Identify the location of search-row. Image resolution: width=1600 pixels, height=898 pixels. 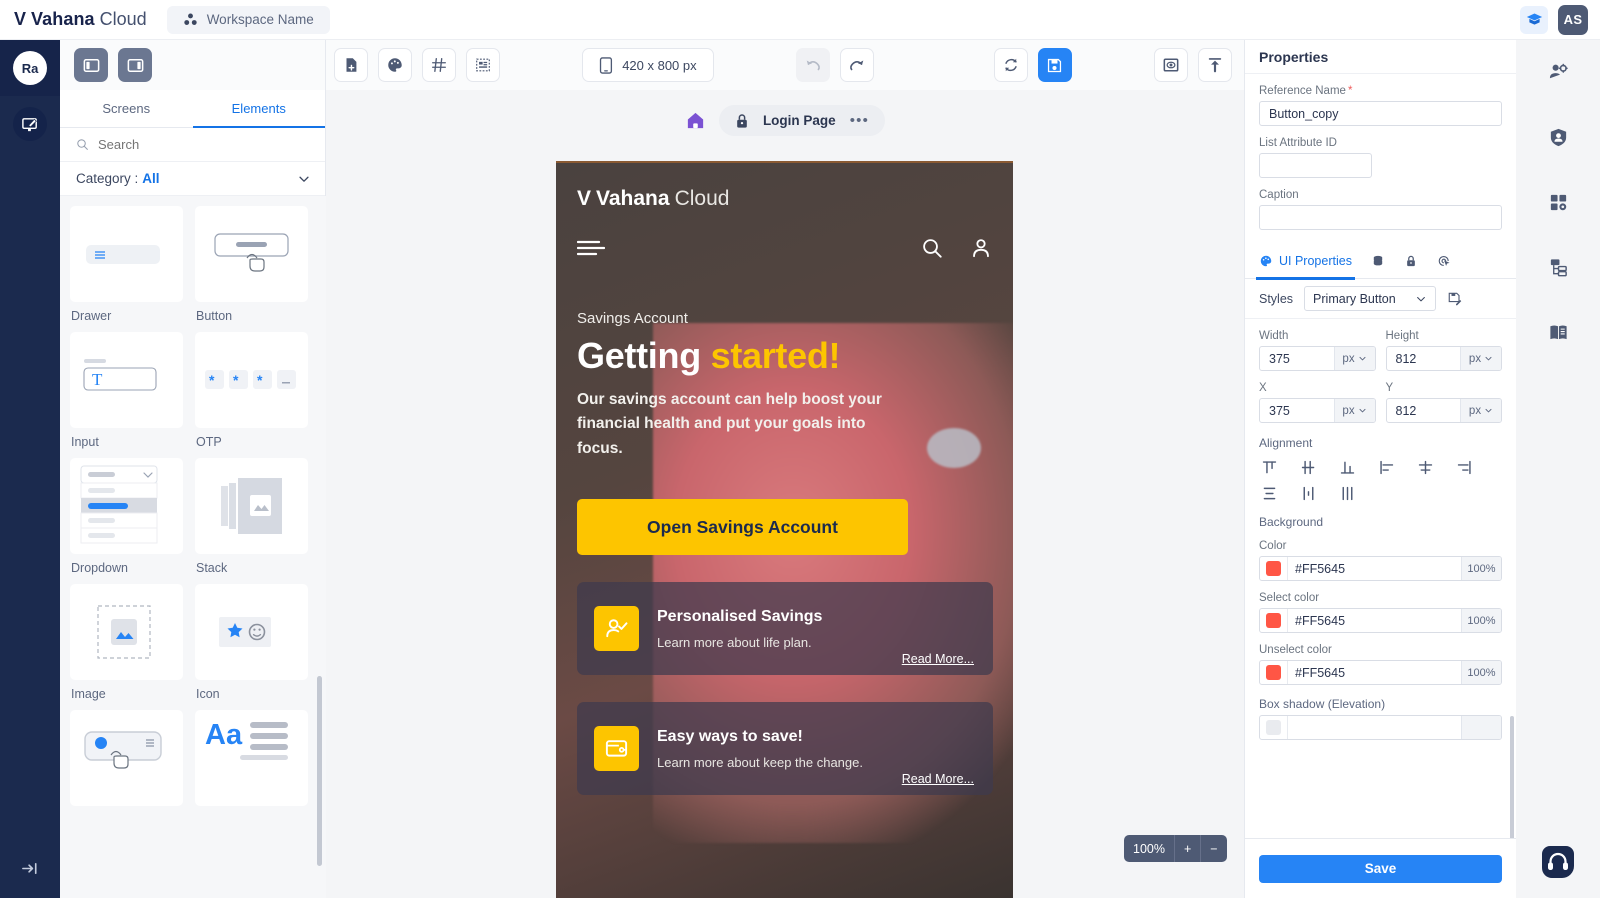
(192, 145).